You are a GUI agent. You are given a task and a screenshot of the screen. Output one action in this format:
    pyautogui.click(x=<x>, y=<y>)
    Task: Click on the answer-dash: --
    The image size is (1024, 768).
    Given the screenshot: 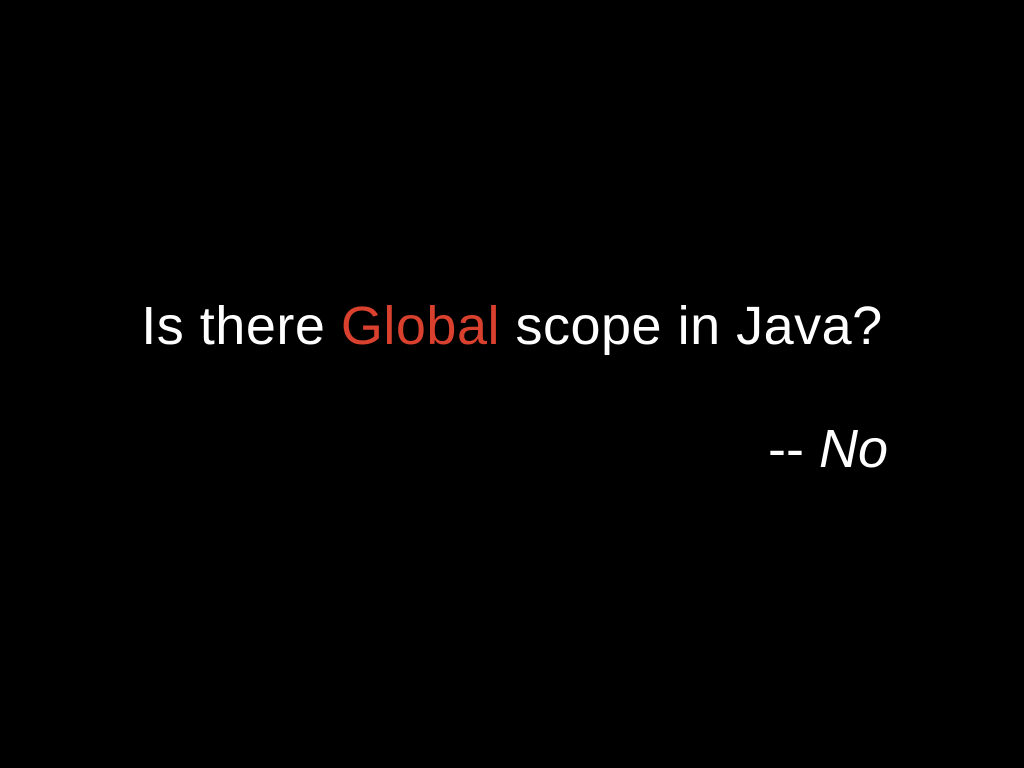 What is the action you would take?
    pyautogui.click(x=793, y=449)
    